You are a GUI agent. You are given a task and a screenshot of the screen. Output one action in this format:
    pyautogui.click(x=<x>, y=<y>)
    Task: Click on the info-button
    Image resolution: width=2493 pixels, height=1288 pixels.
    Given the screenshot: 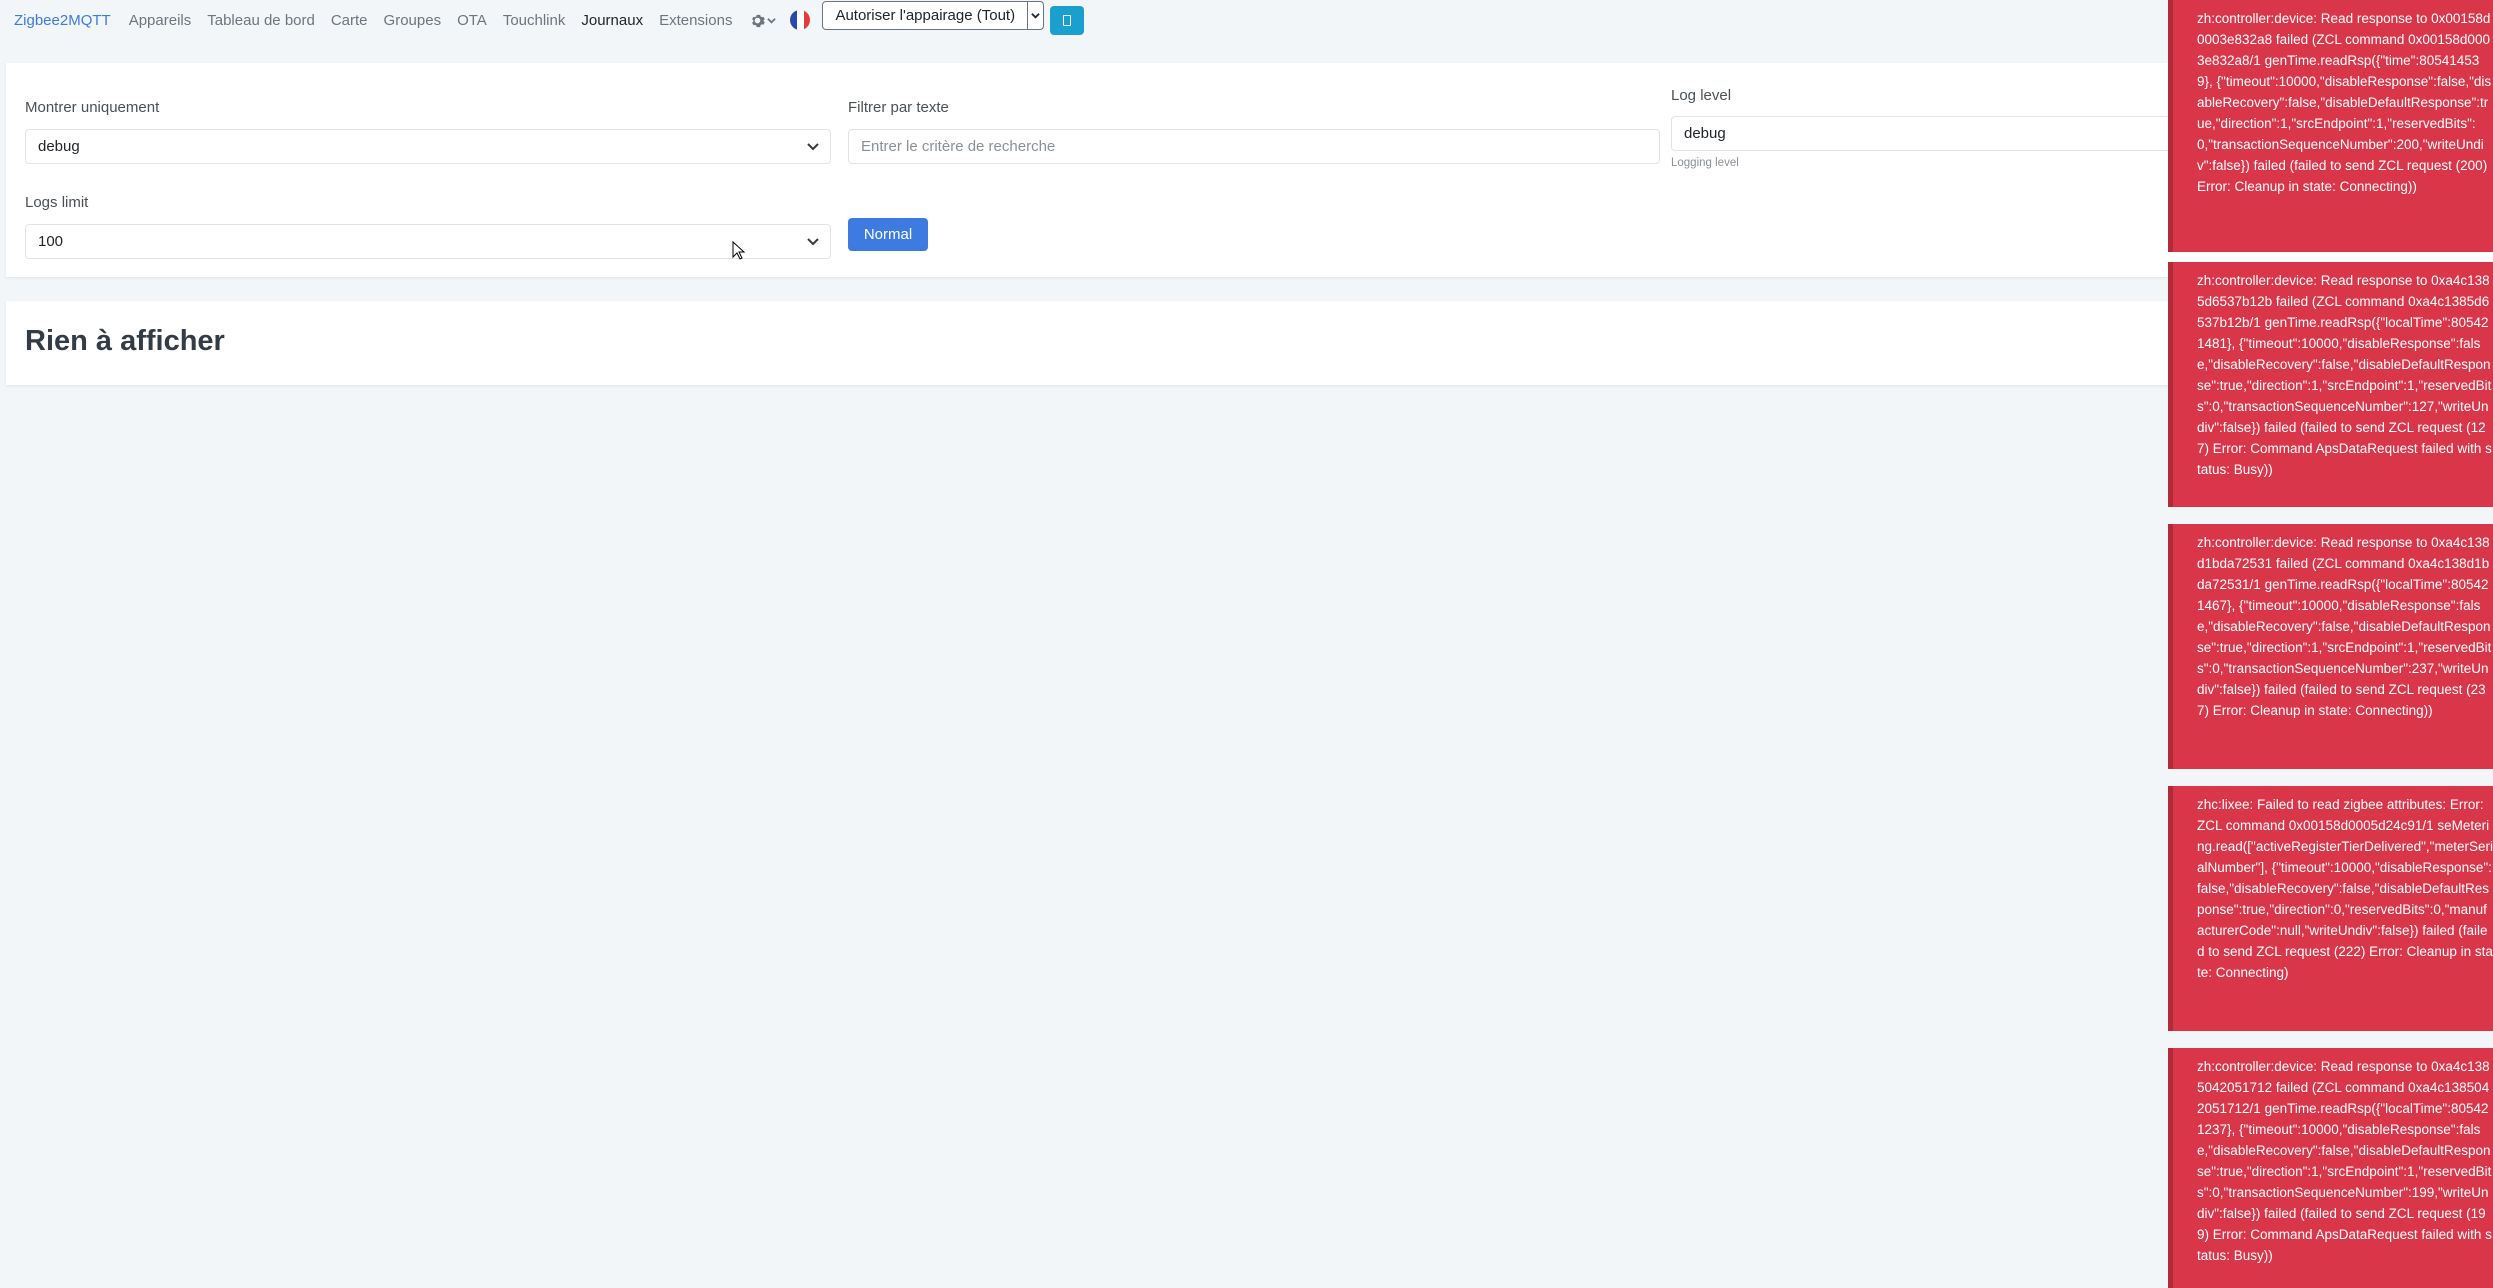 What is the action you would take?
    pyautogui.click(x=1067, y=20)
    